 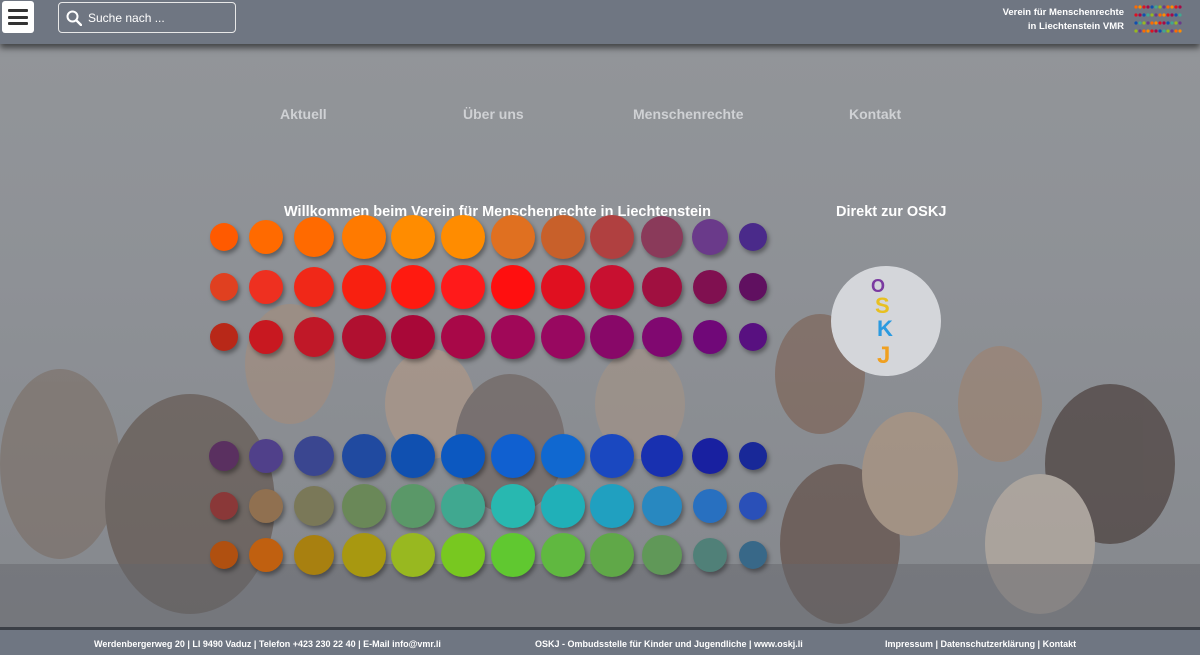 I want to click on oskj-logo-icon: O S K J, so click(x=882, y=322).